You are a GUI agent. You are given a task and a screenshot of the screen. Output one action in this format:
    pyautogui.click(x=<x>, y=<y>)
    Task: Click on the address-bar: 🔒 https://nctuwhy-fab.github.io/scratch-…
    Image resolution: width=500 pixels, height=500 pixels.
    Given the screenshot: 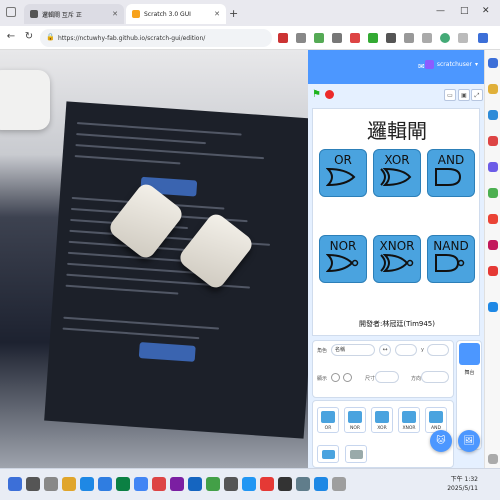 What is the action you would take?
    pyautogui.click(x=156, y=38)
    